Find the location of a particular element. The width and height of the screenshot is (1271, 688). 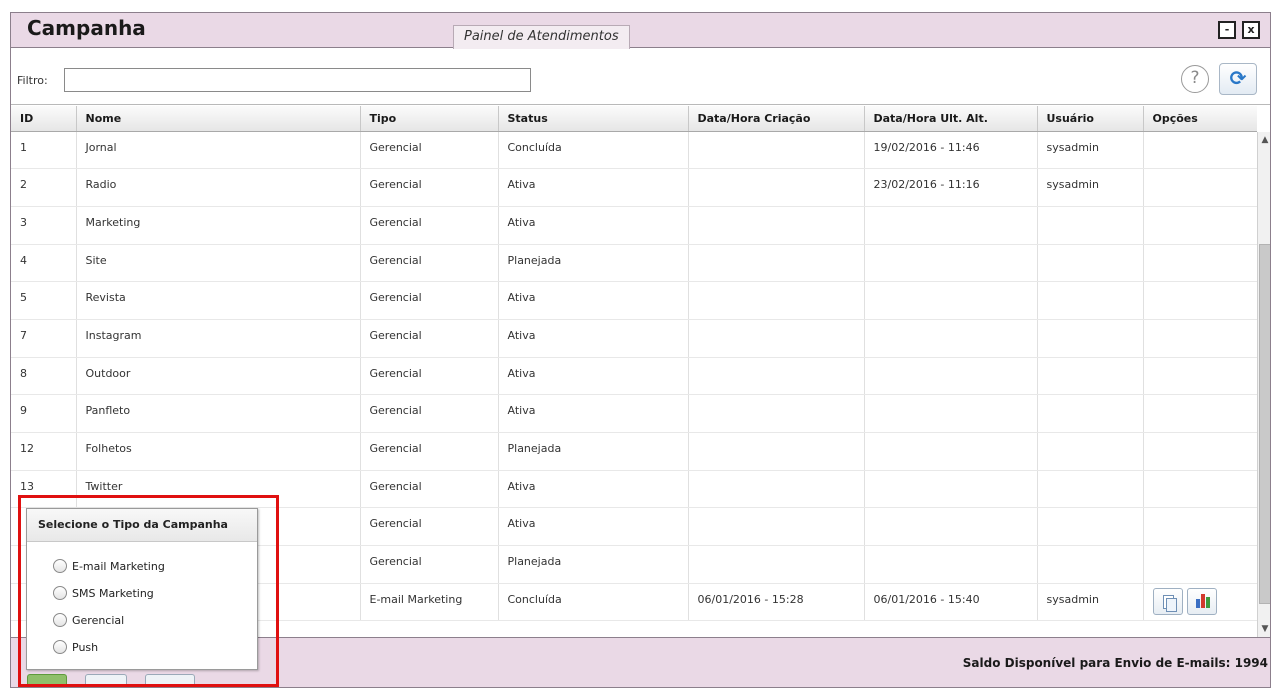

cell-ult-alt: 23/02/2016 - 11:16 is located at coordinates (951, 187).